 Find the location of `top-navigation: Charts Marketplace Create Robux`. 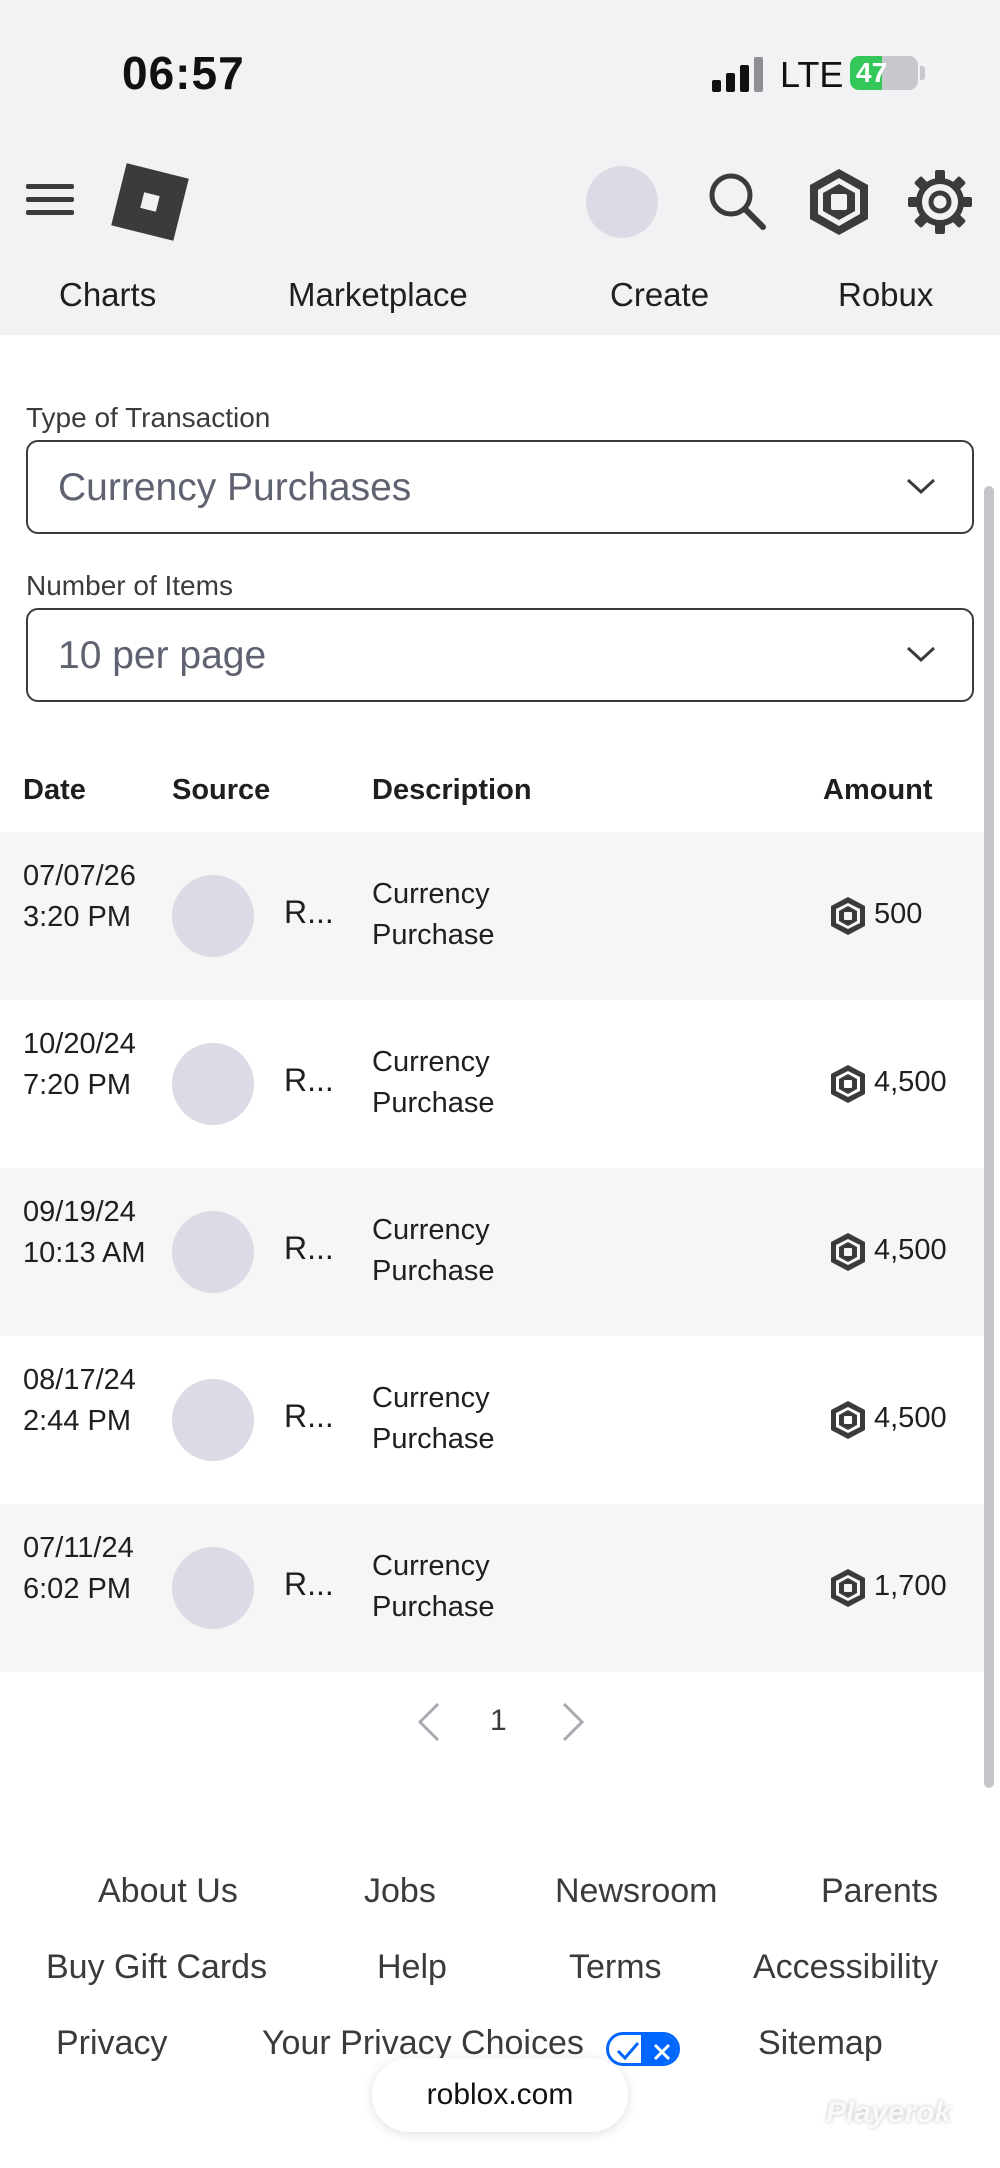

top-navigation: Charts Marketplace Create Robux is located at coordinates (500, 242).